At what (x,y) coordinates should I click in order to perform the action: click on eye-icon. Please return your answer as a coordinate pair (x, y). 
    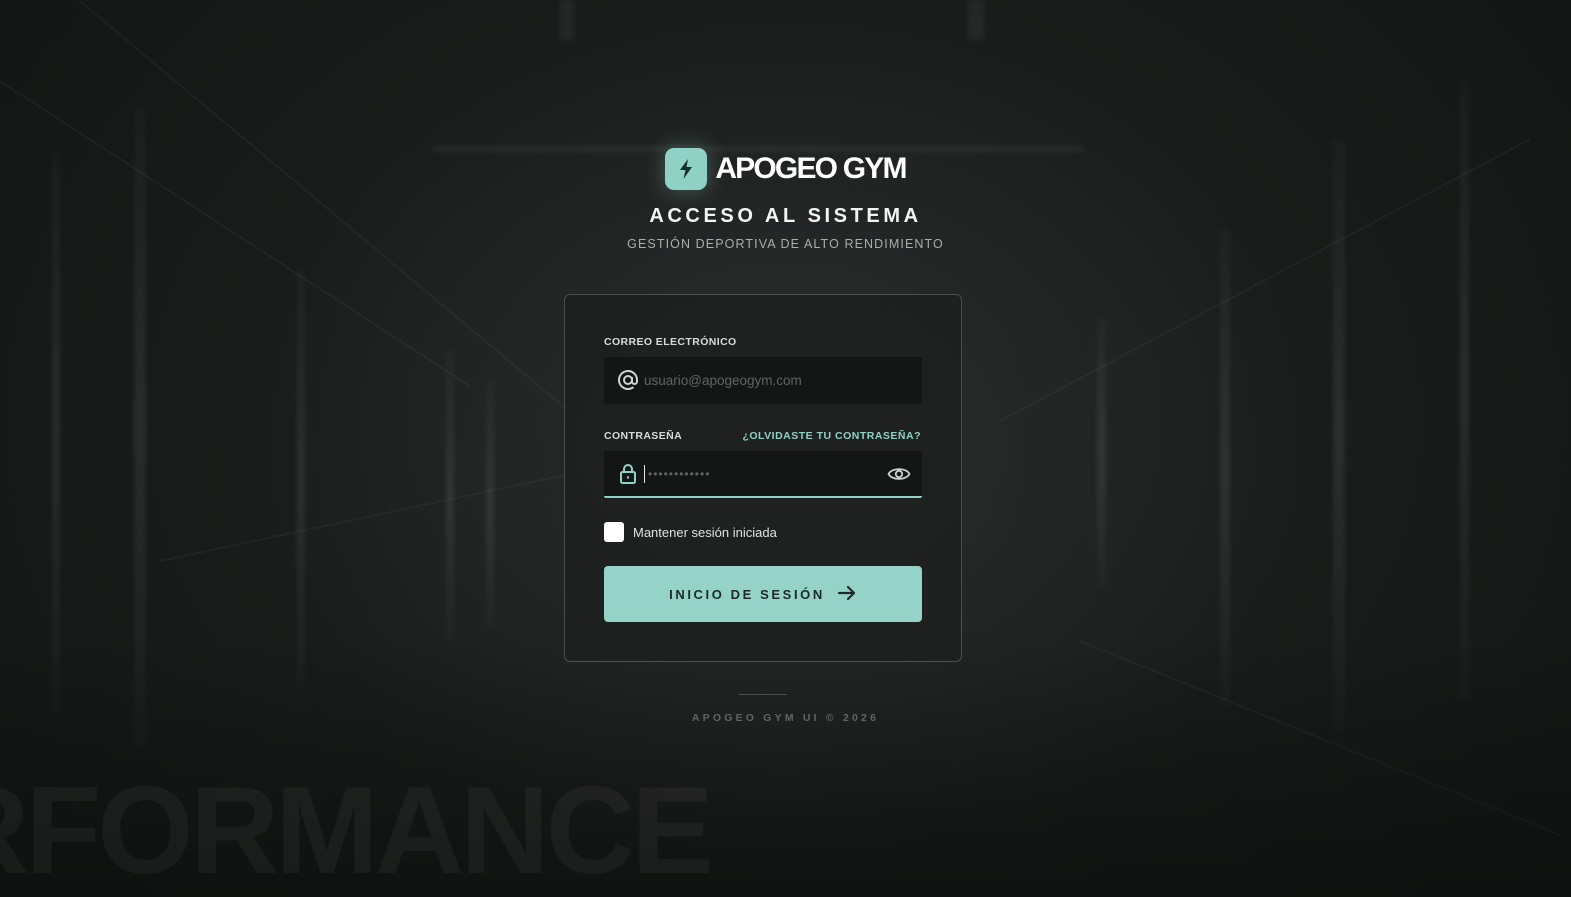
    Looking at the image, I should click on (899, 474).